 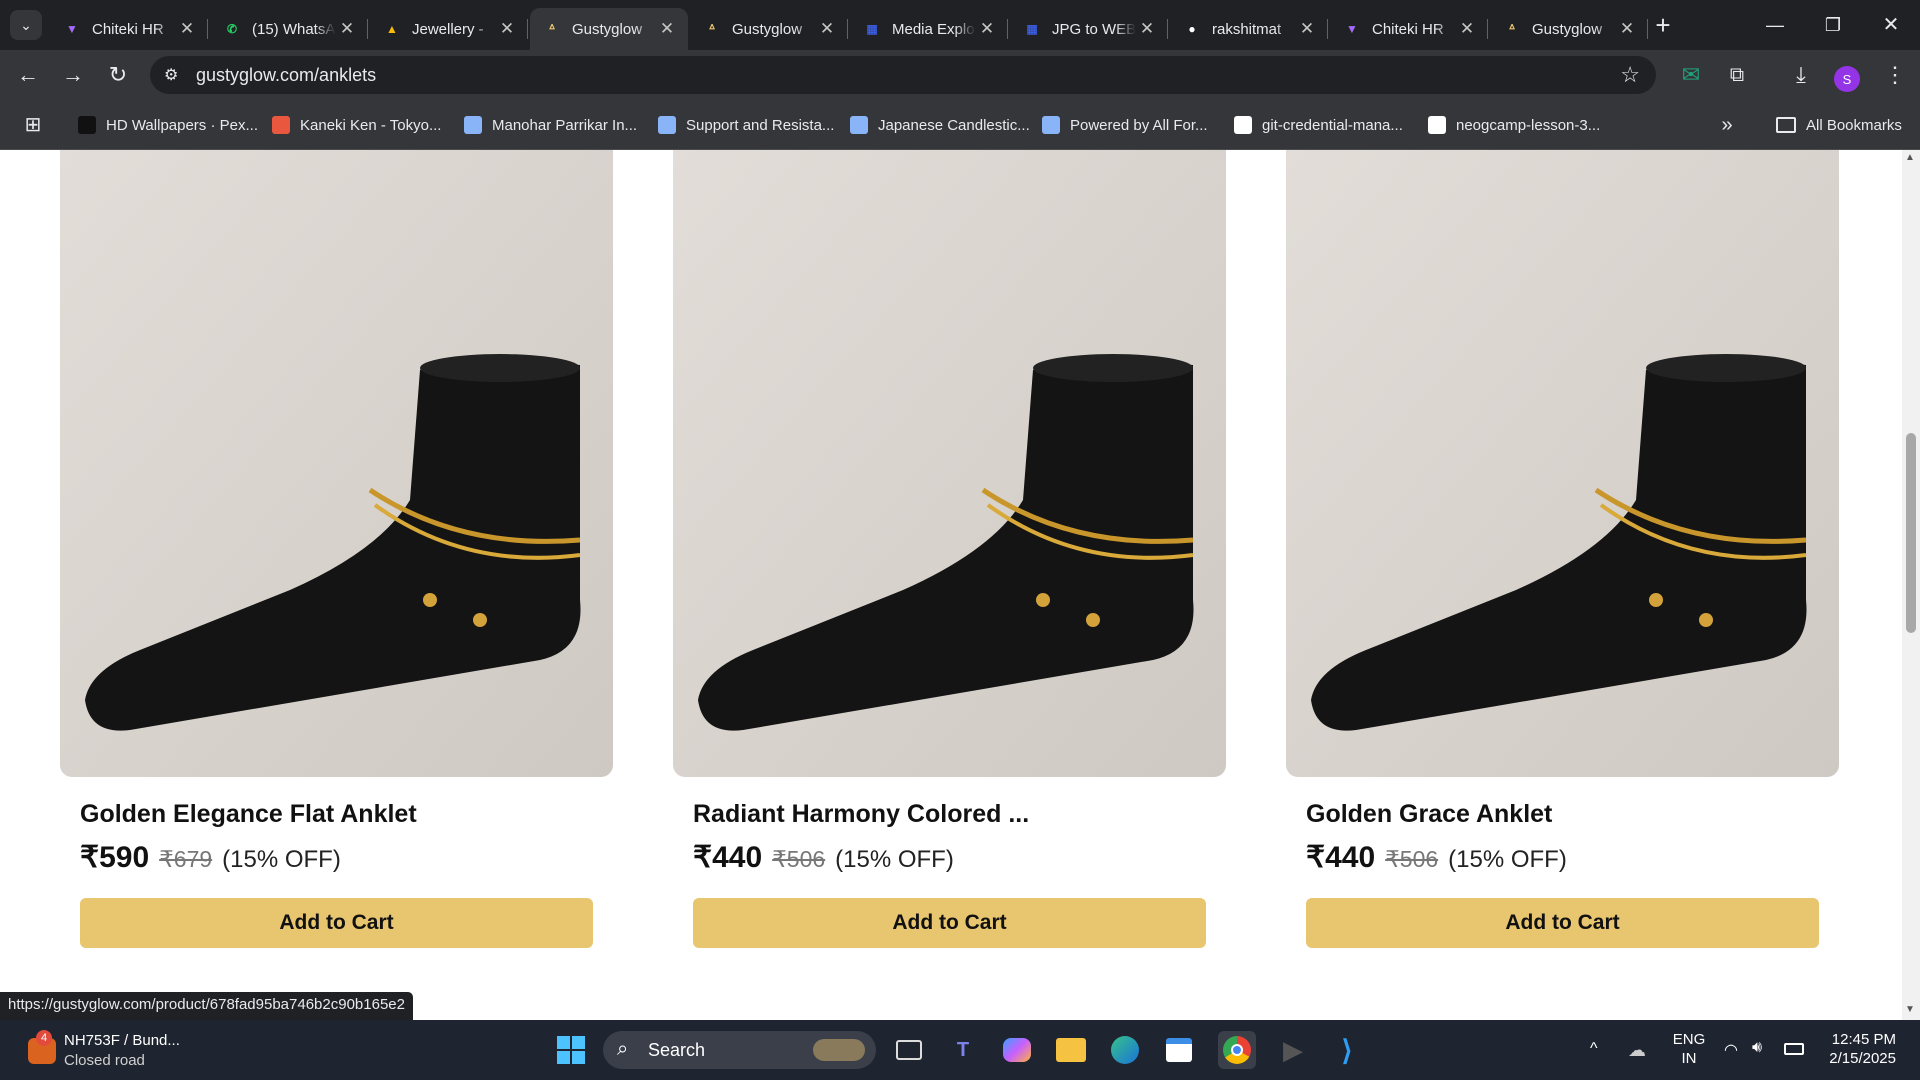 I want to click on onedrive-icon: ☁, so click(x=1637, y=1050).